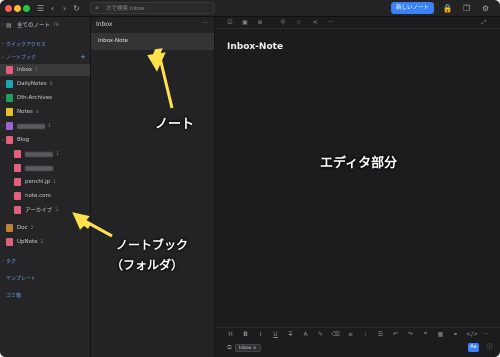 The height and width of the screenshot is (357, 500). I want to click on heading-icon: H, so click(230, 334).